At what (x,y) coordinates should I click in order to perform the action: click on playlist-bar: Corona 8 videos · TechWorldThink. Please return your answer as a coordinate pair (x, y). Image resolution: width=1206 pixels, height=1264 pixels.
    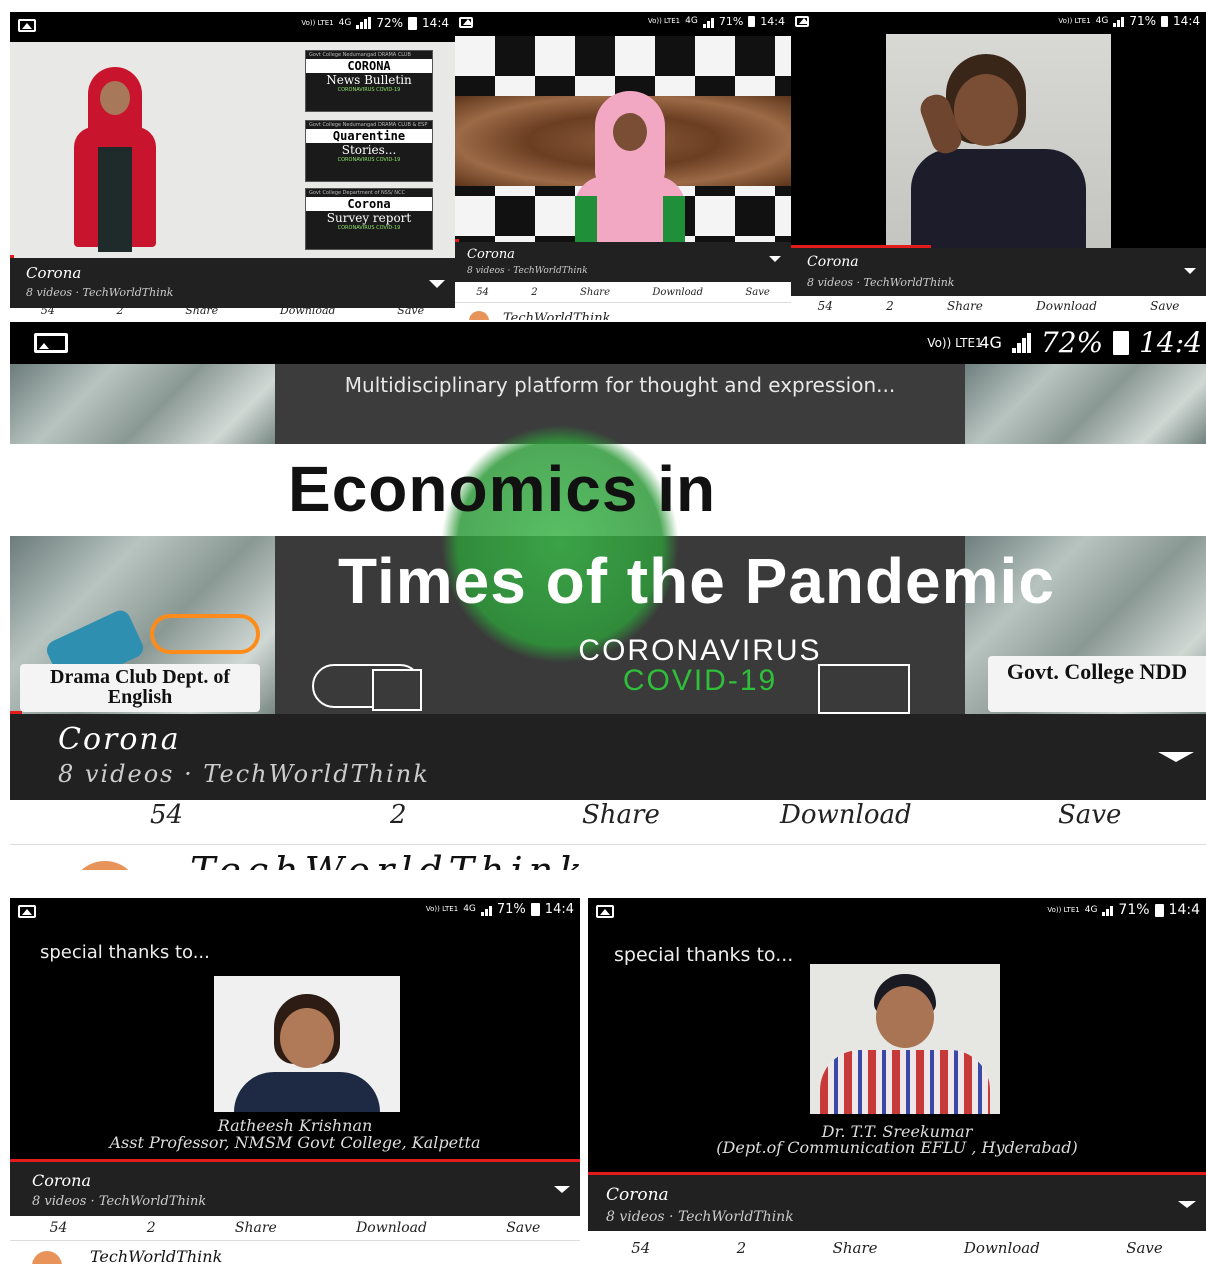
    Looking at the image, I should click on (608, 757).